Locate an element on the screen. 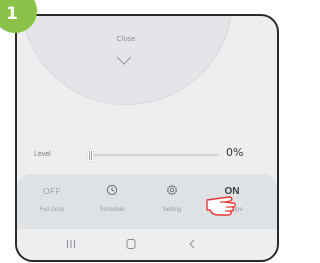 This screenshot has height=263, width=320. back-icon is located at coordinates (192, 244).